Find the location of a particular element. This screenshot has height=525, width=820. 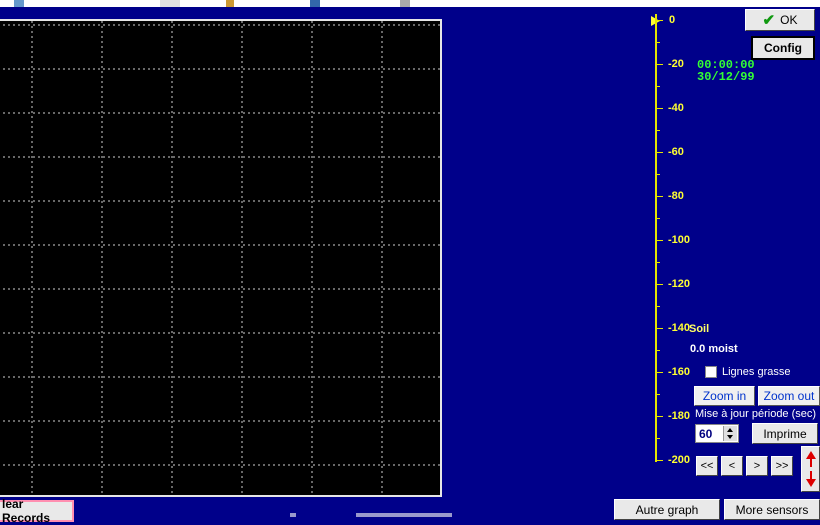

nav-prev-label: < is located at coordinates (732, 466).